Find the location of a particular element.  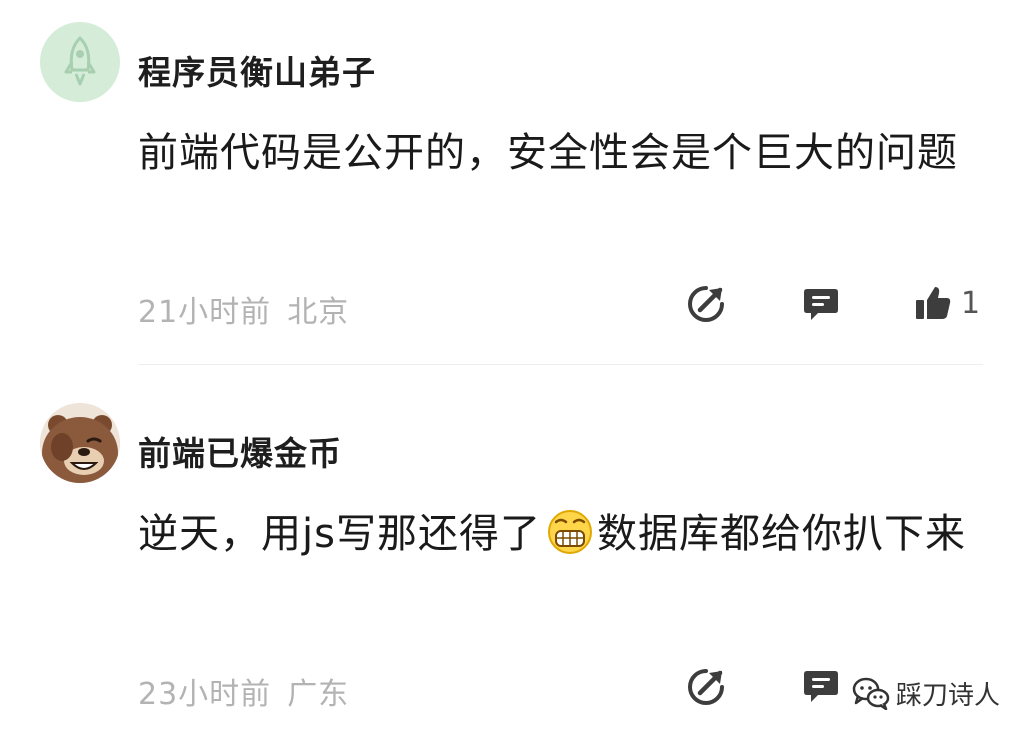

comment-meta: 21小时前 北京 is located at coordinates (243, 309).